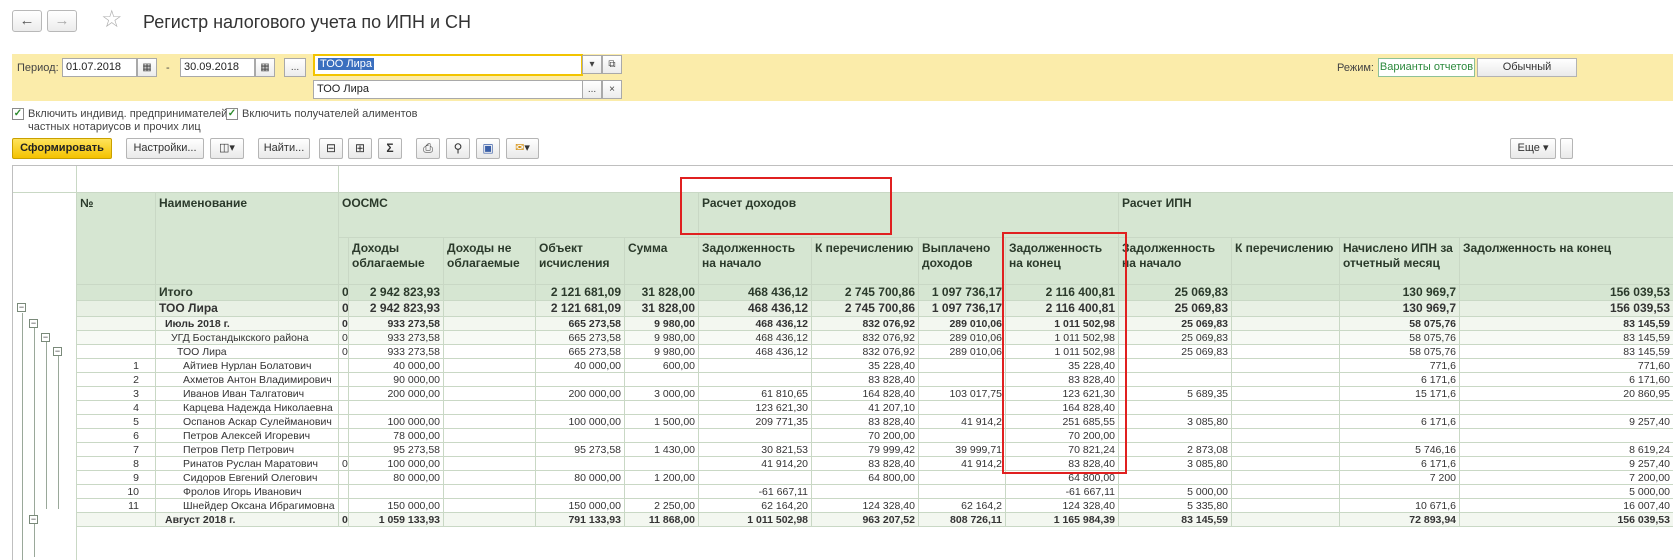 Image resolution: width=1673 pixels, height=560 pixels. I want to click on table-cell: 2 873,08, so click(1175, 450).